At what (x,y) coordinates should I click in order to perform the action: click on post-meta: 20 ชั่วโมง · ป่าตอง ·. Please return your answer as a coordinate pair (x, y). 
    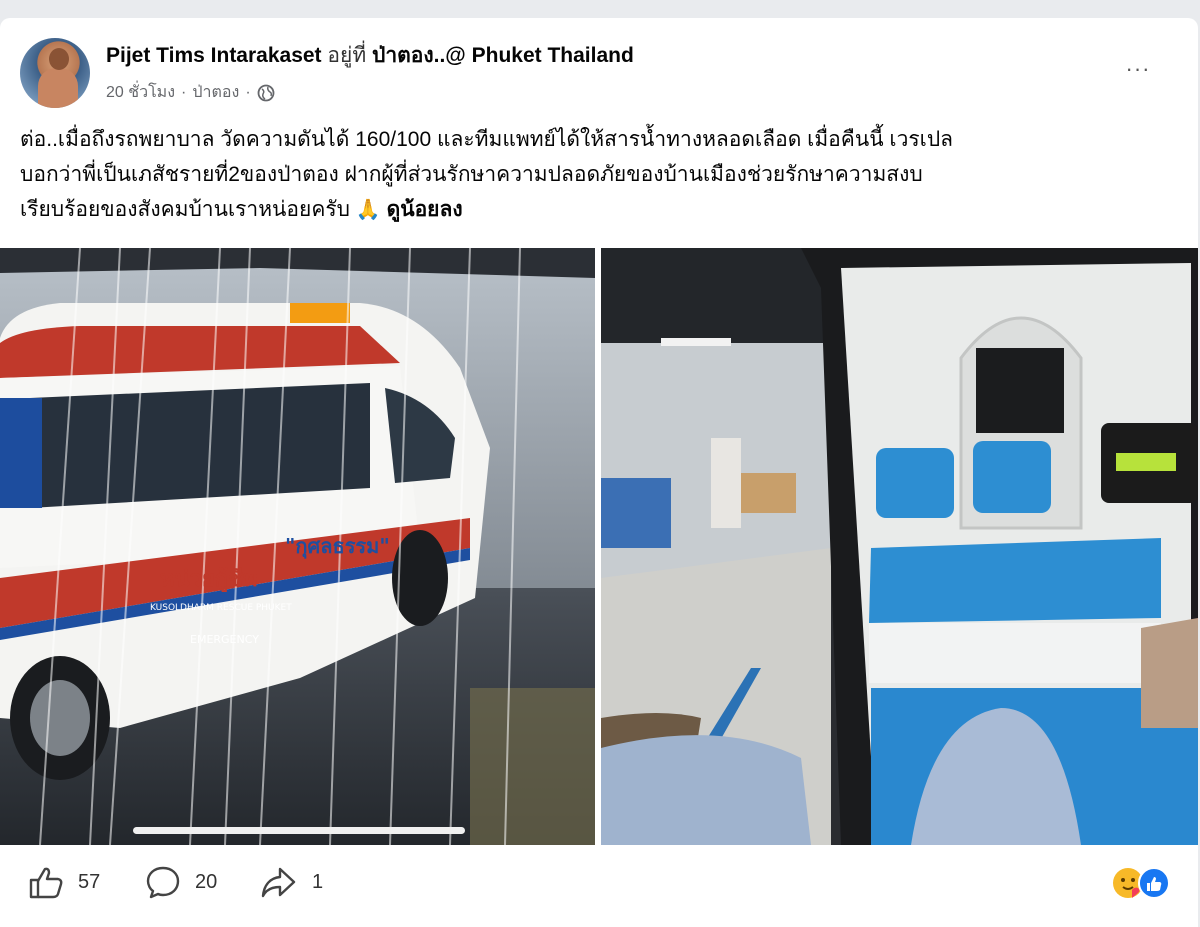
    Looking at the image, I should click on (190, 92).